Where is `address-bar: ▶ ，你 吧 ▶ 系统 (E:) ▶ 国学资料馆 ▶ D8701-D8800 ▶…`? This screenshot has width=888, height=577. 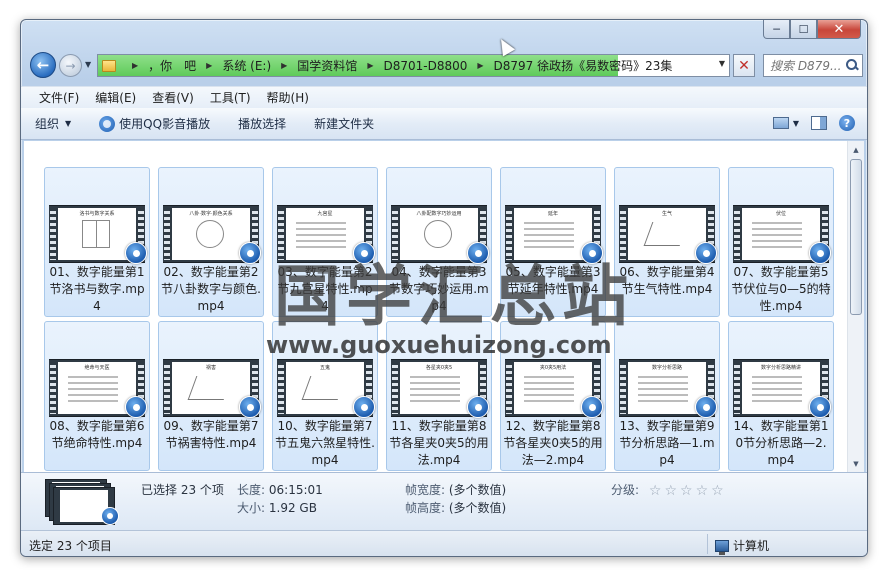
address-bar: ▶ ，你 吧 ▶ 系统 (E:) ▶ 国学资料馆 ▶ D8701-D8800 ▶… is located at coordinates (413, 65).